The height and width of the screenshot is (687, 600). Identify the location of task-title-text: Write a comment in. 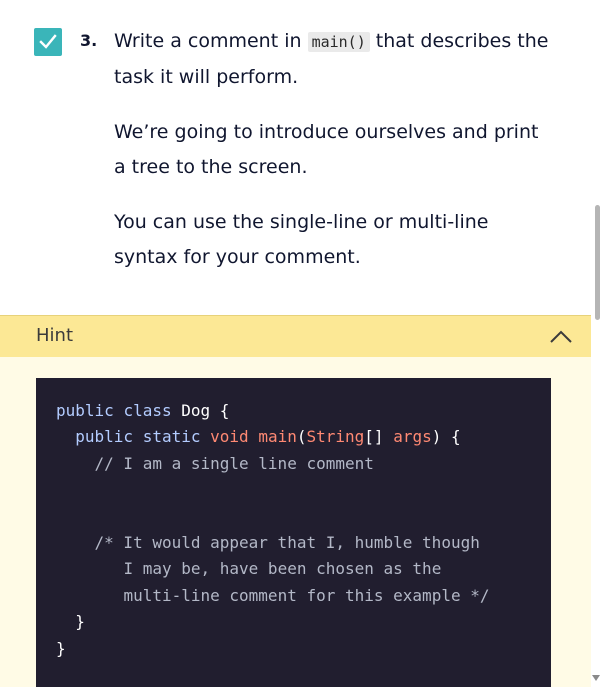
(211, 41).